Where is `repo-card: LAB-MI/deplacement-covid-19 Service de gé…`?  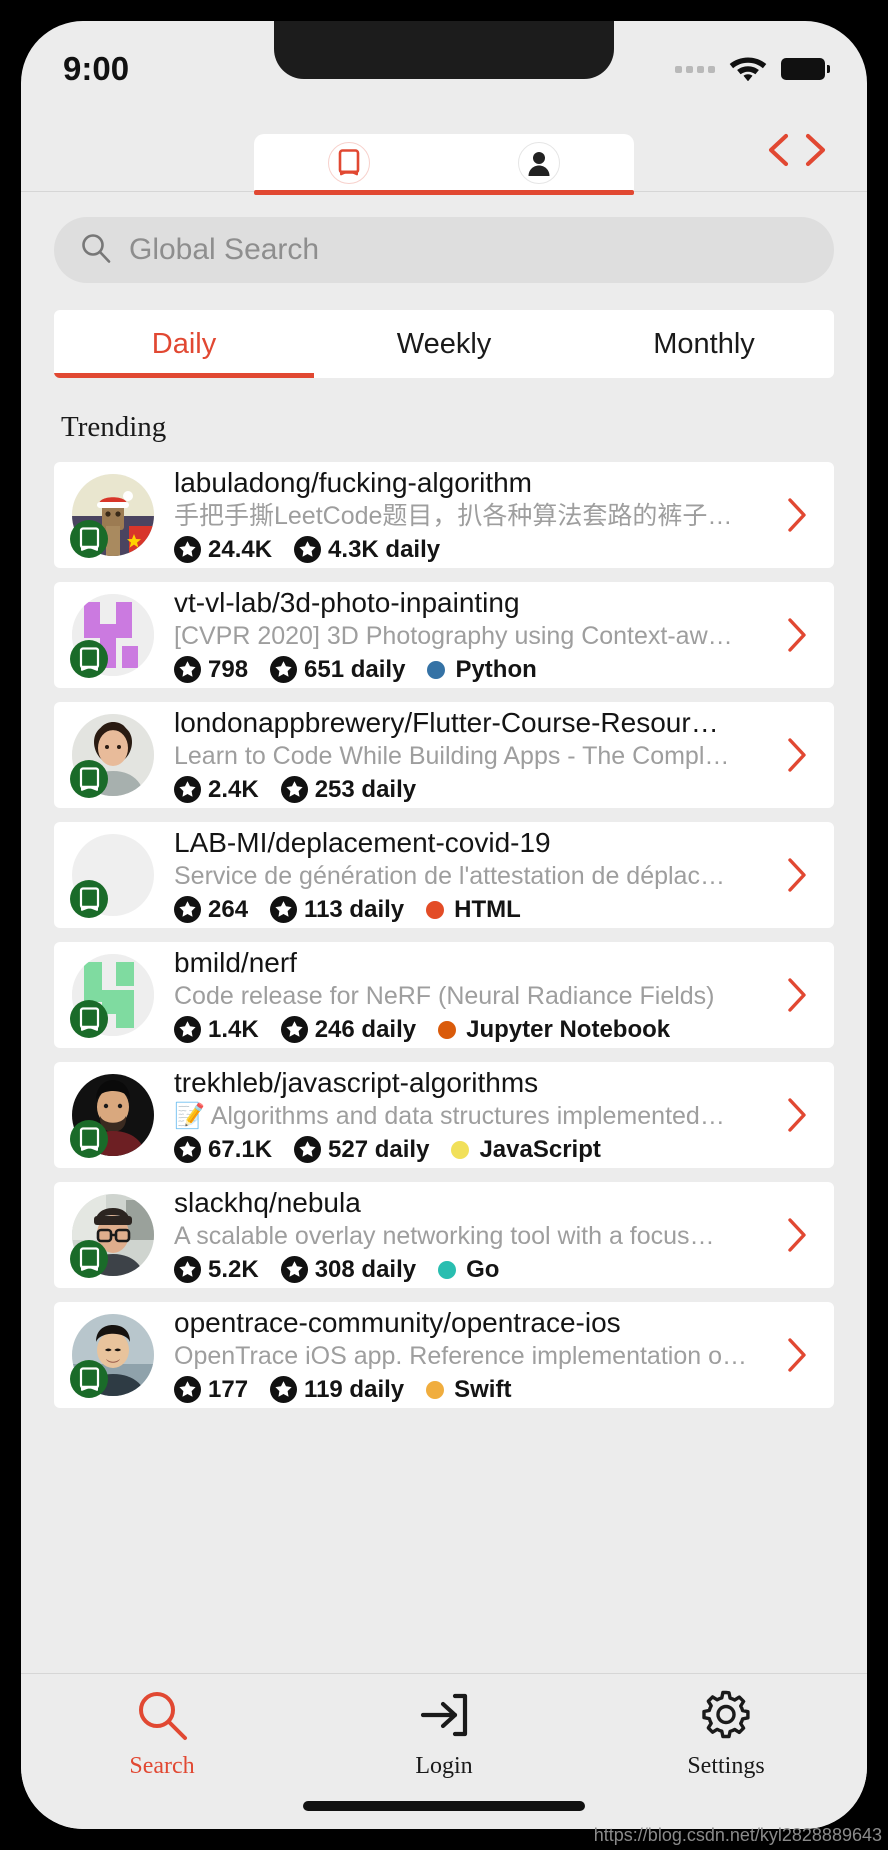
repo-card: LAB-MI/deplacement-covid-19 Service de gé… is located at coordinates (444, 875).